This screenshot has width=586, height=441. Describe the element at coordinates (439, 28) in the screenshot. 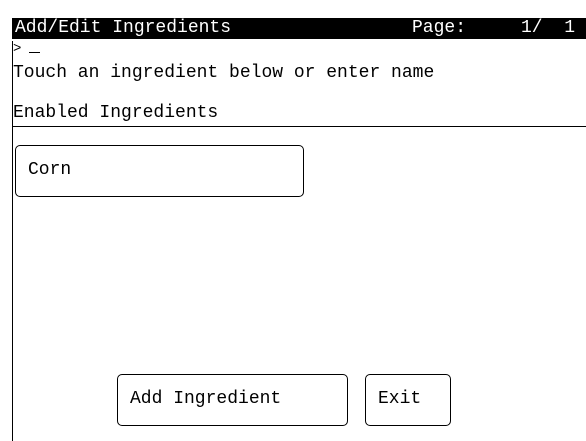

I see `page-label: Page:` at that location.